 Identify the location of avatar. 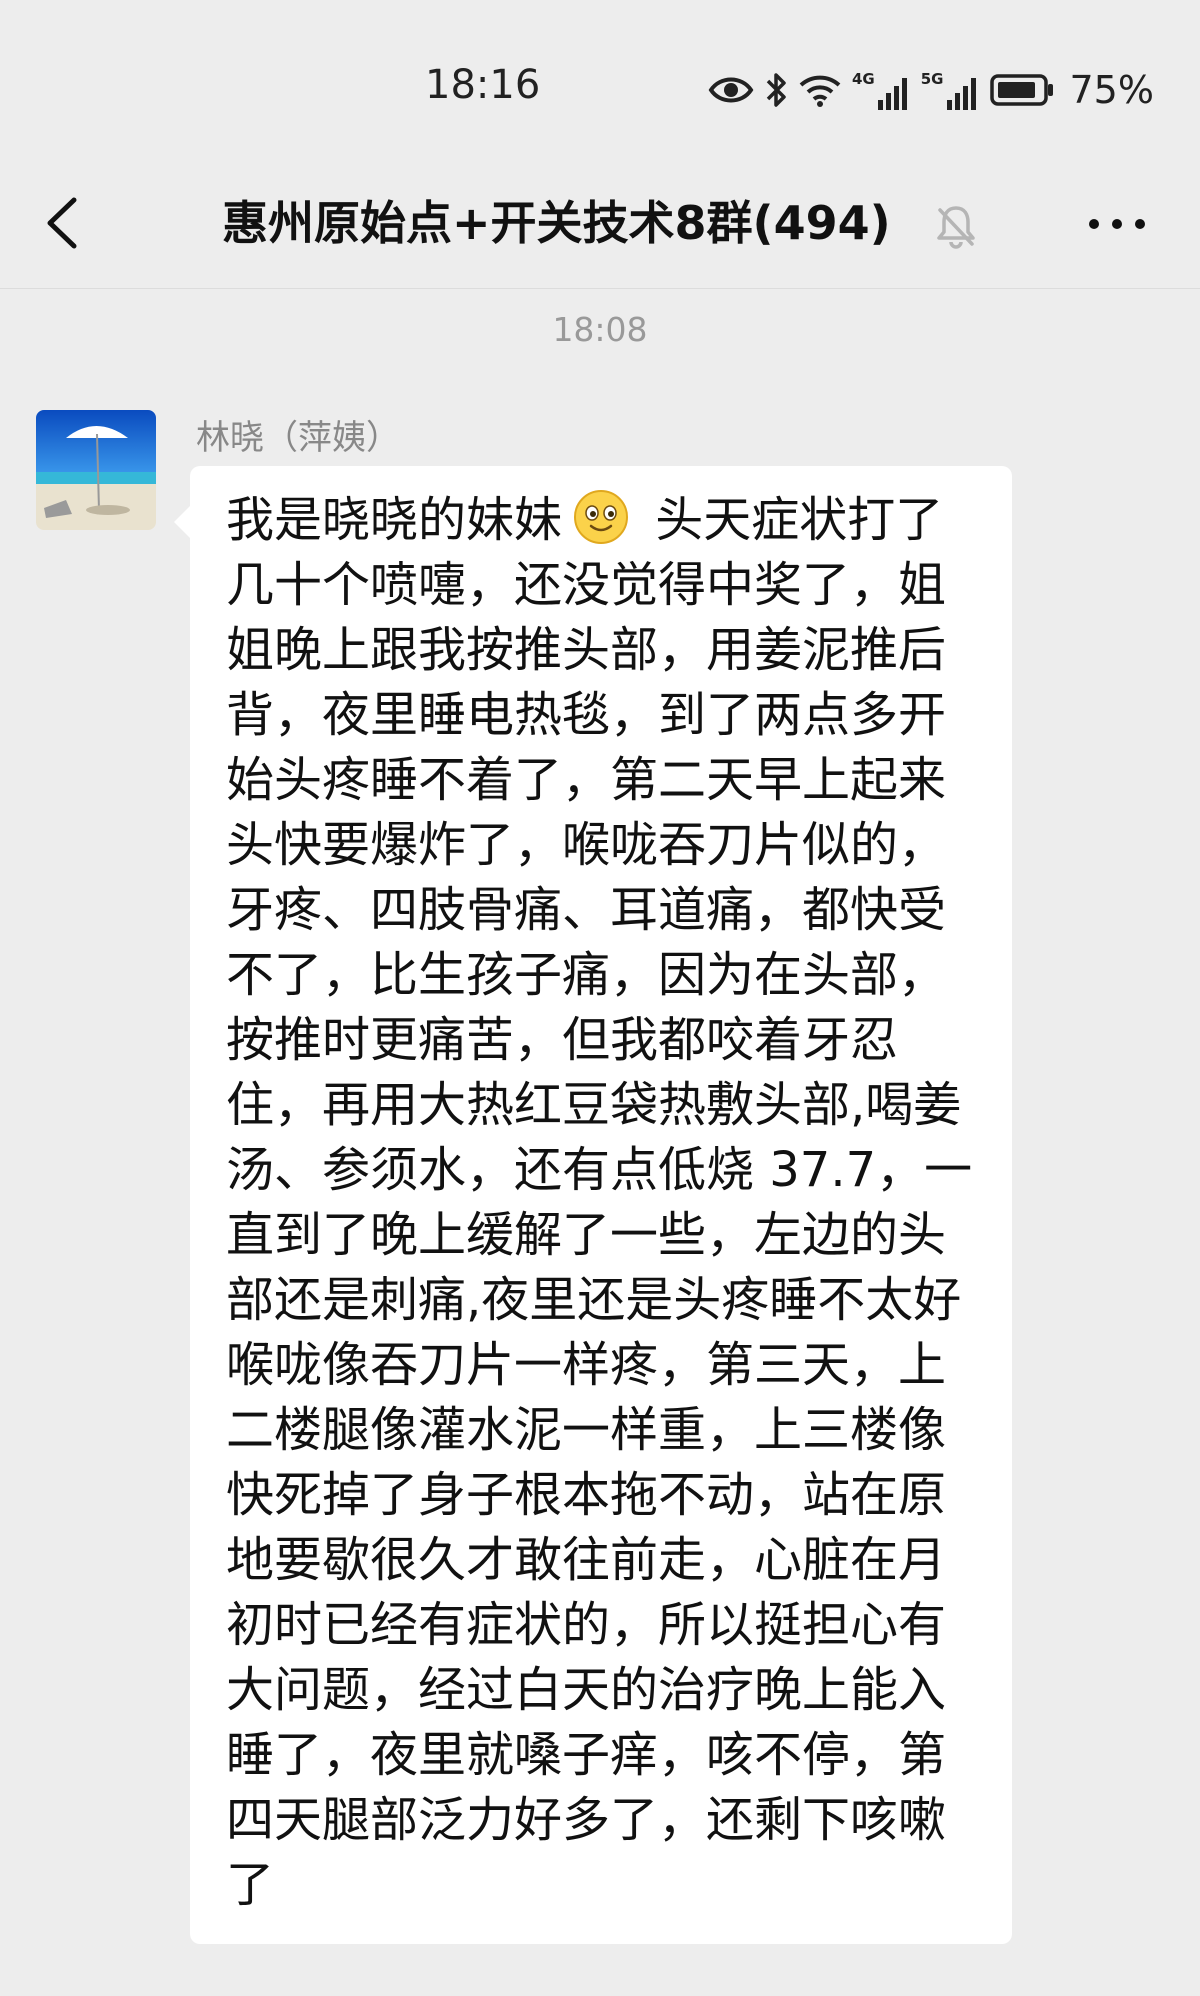
(96, 470).